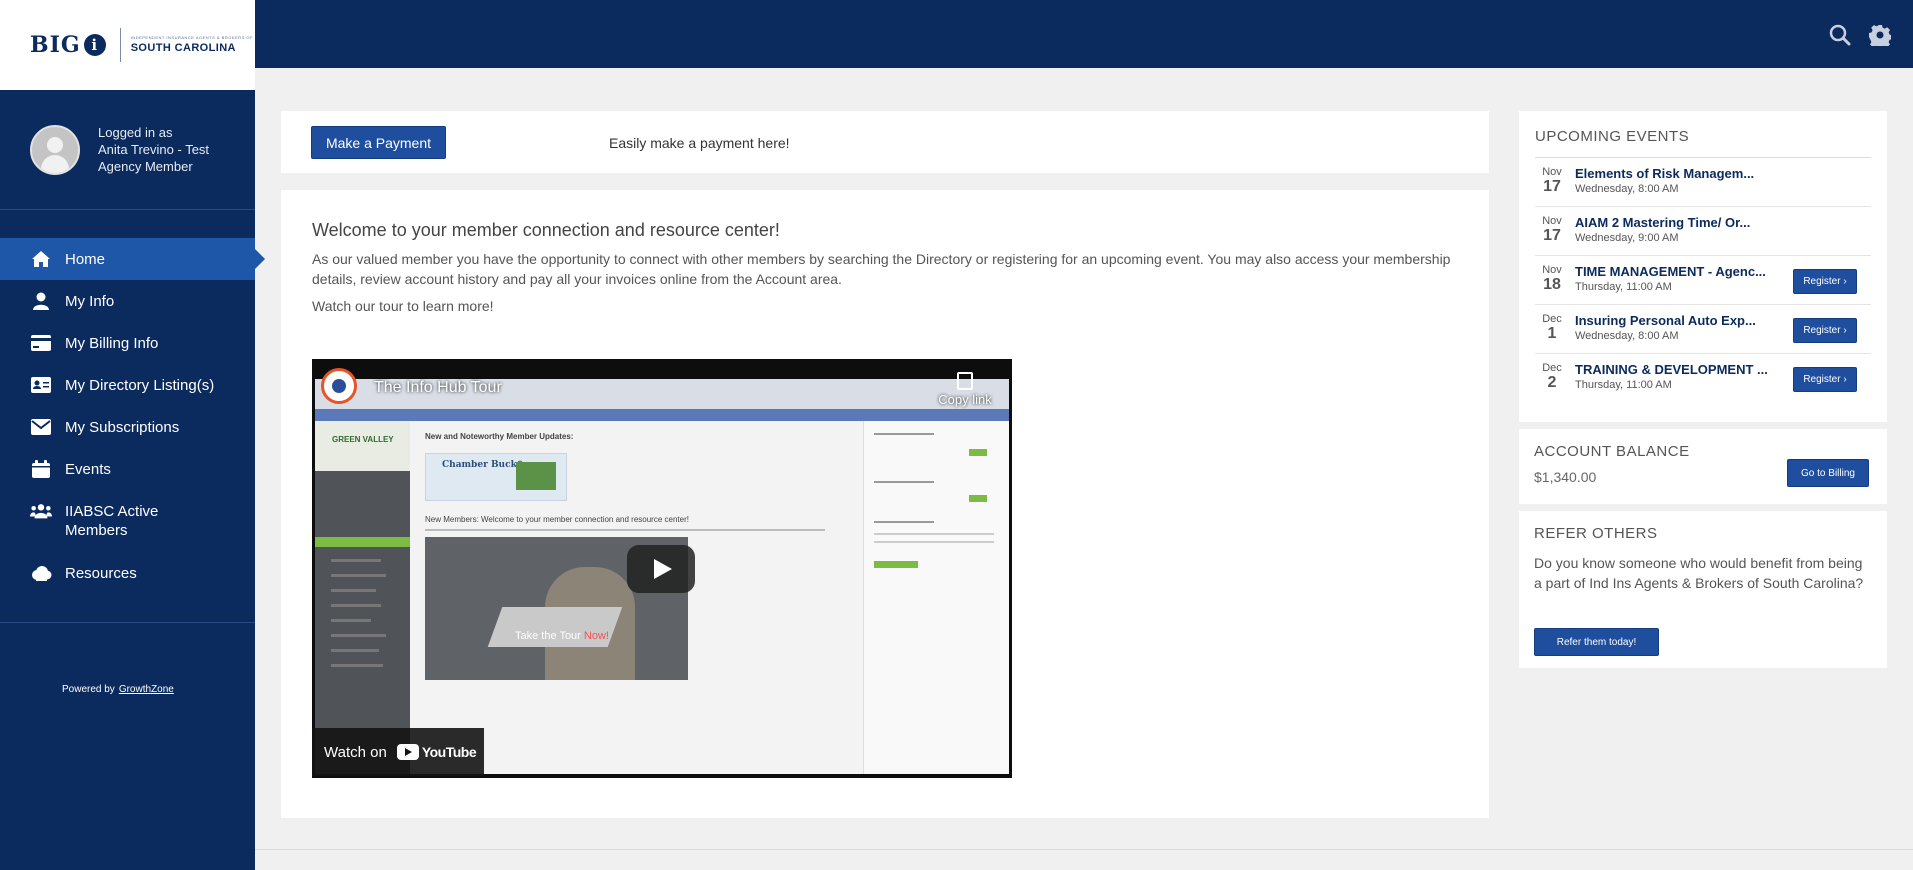 The image size is (1913, 870). Describe the element at coordinates (127, 469) in the screenshot. I see `sidebar-item-events: Events` at that location.